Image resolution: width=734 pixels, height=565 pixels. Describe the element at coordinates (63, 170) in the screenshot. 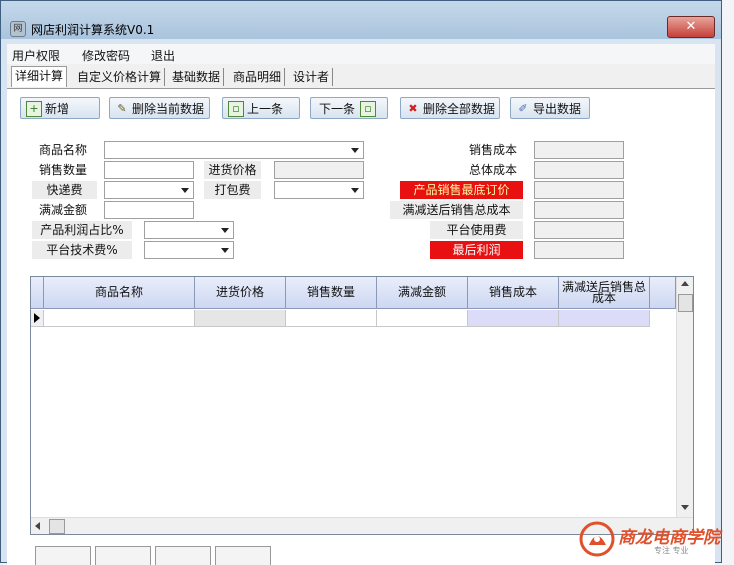

I see `label-sales-qty: 销售数量` at that location.